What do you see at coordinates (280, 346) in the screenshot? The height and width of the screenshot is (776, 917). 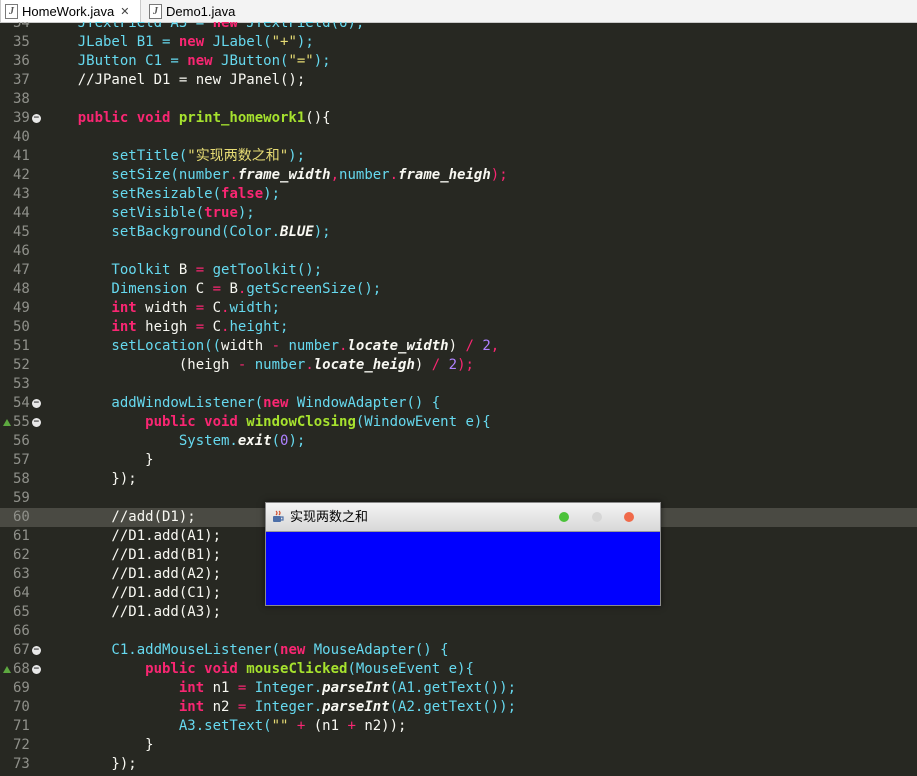 I see `code-token: -` at bounding box center [280, 346].